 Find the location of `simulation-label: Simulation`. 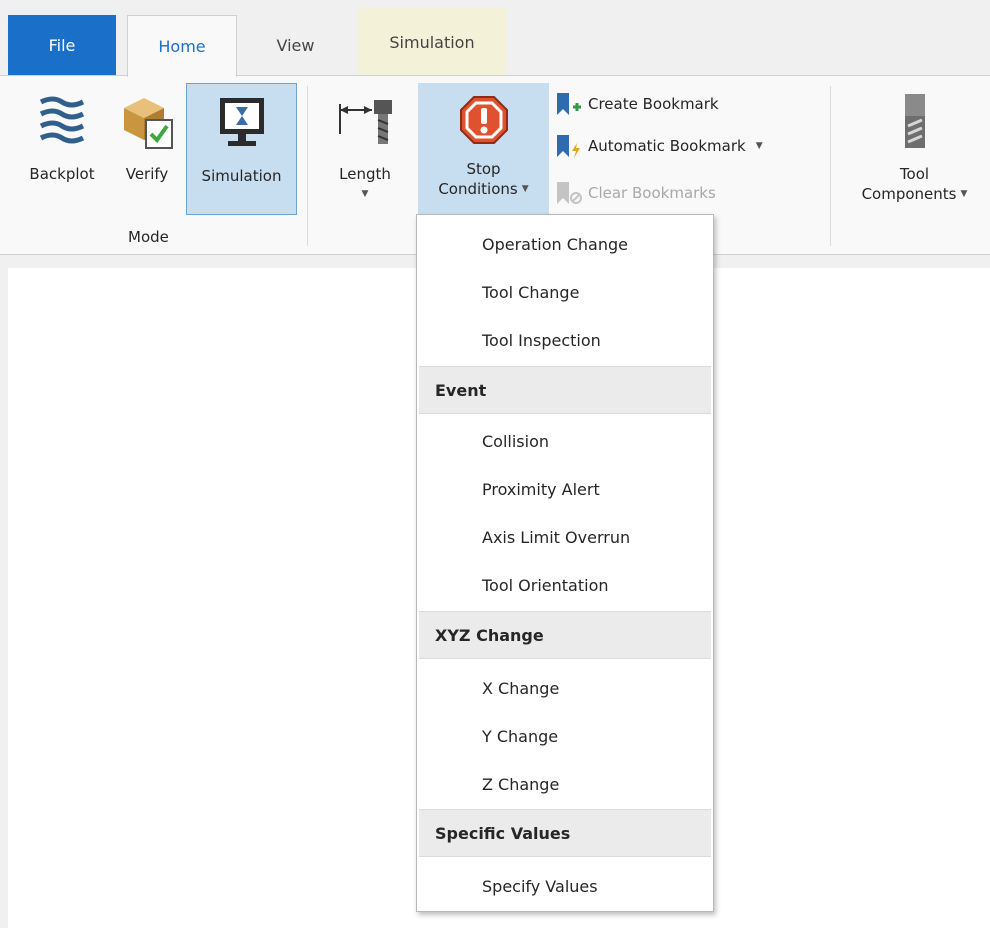

simulation-label: Simulation is located at coordinates (241, 176).